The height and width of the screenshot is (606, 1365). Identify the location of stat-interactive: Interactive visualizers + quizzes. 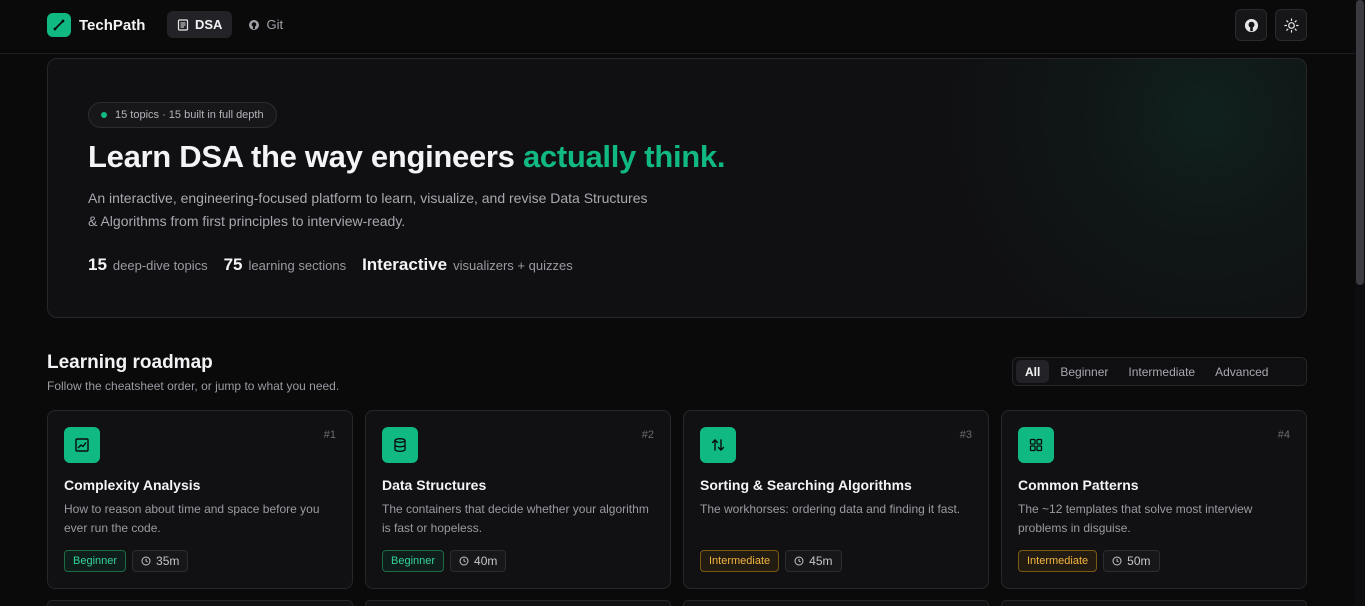
(467, 265).